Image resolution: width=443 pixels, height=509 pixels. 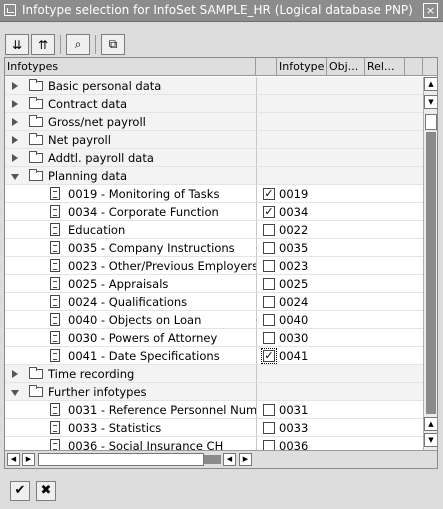 What do you see at coordinates (20, 491) in the screenshot?
I see `confirm-button: ✔` at bounding box center [20, 491].